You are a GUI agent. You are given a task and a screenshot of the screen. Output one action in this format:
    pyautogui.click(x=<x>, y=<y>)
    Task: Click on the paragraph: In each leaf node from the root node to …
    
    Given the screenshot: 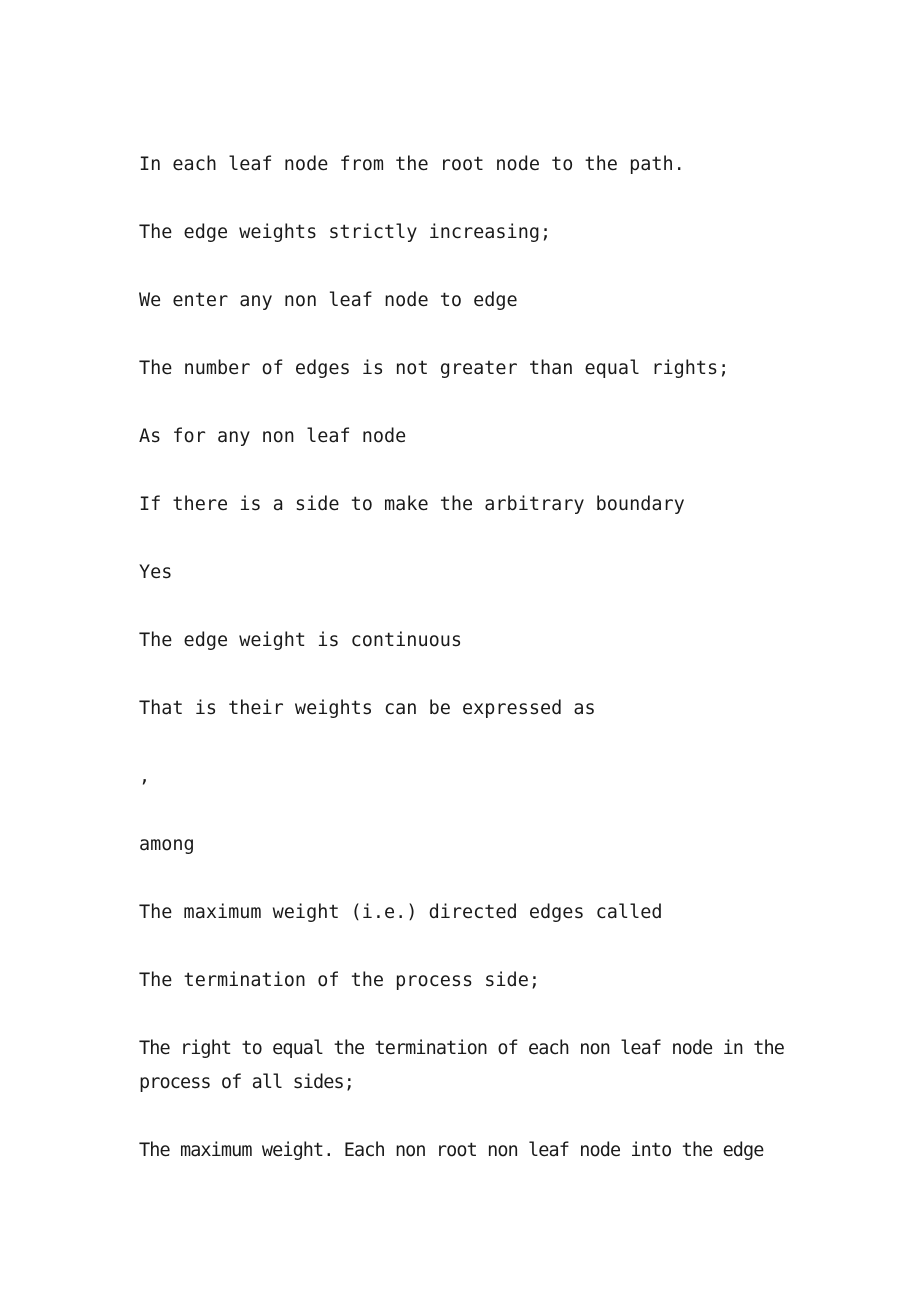 What is the action you would take?
    pyautogui.click(x=412, y=164)
    